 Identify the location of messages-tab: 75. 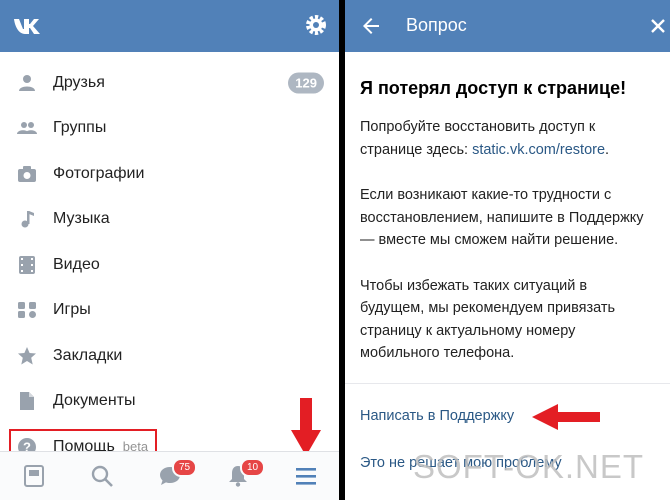
(178, 473).